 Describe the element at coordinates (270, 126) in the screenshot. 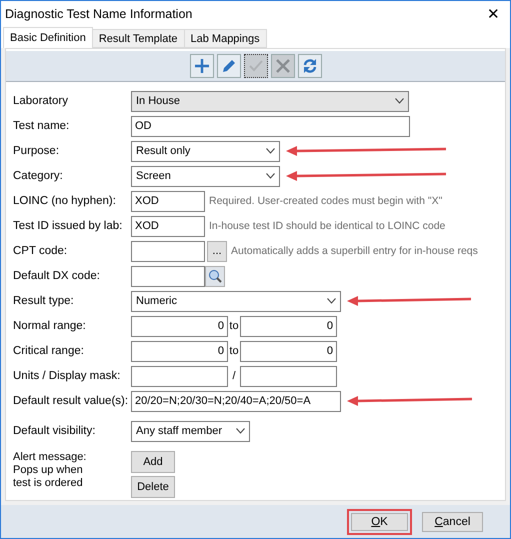

I see `text-field: OD` at that location.